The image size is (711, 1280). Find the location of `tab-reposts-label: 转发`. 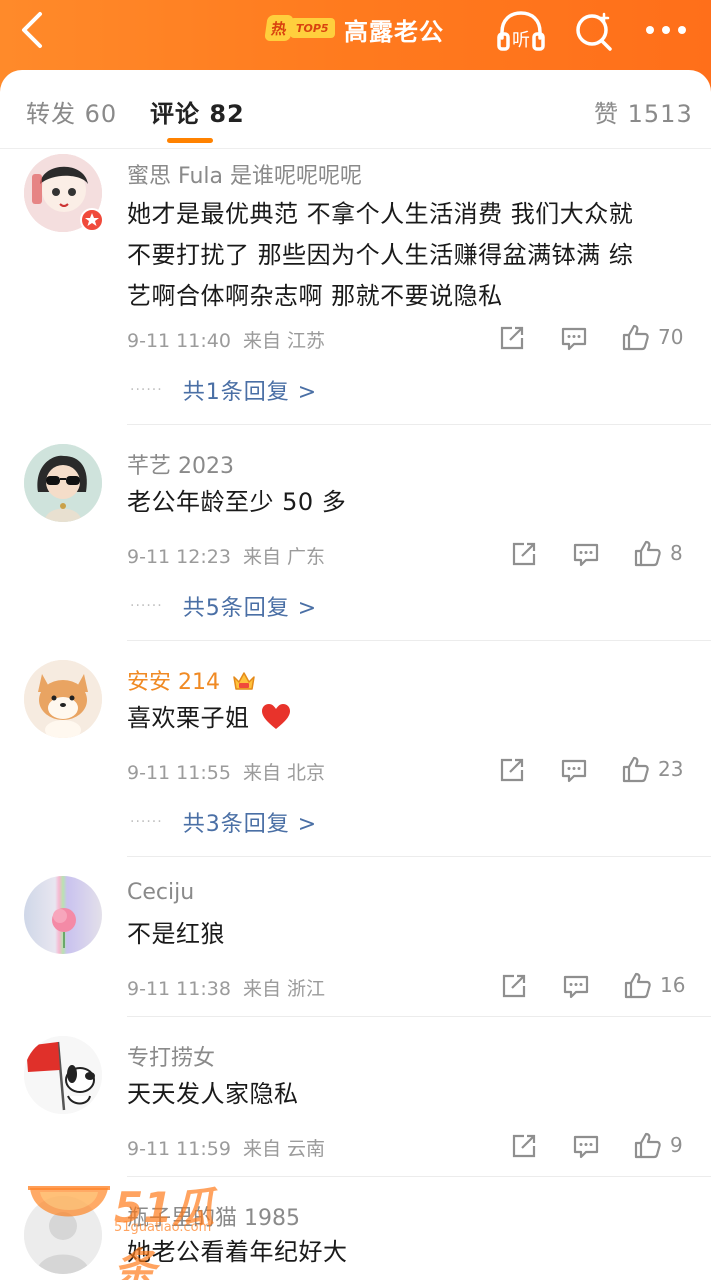

tab-reposts-label: 转发 is located at coordinates (51, 114).